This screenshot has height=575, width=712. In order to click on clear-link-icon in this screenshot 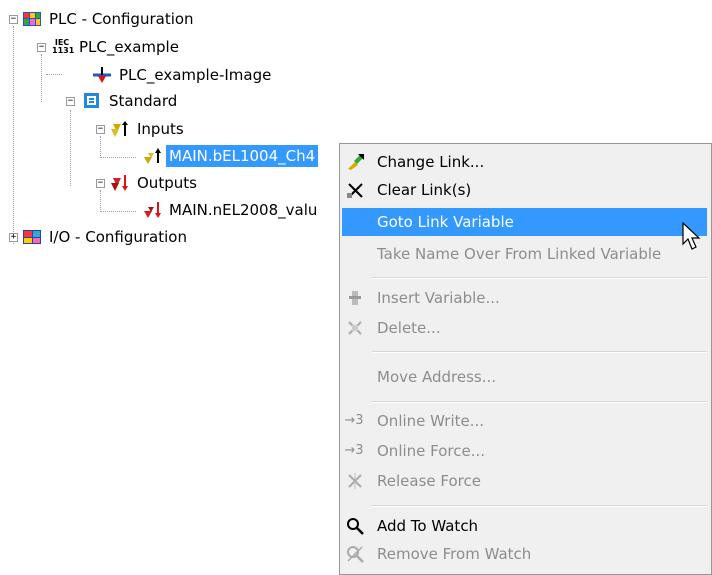, I will do `click(355, 190)`.